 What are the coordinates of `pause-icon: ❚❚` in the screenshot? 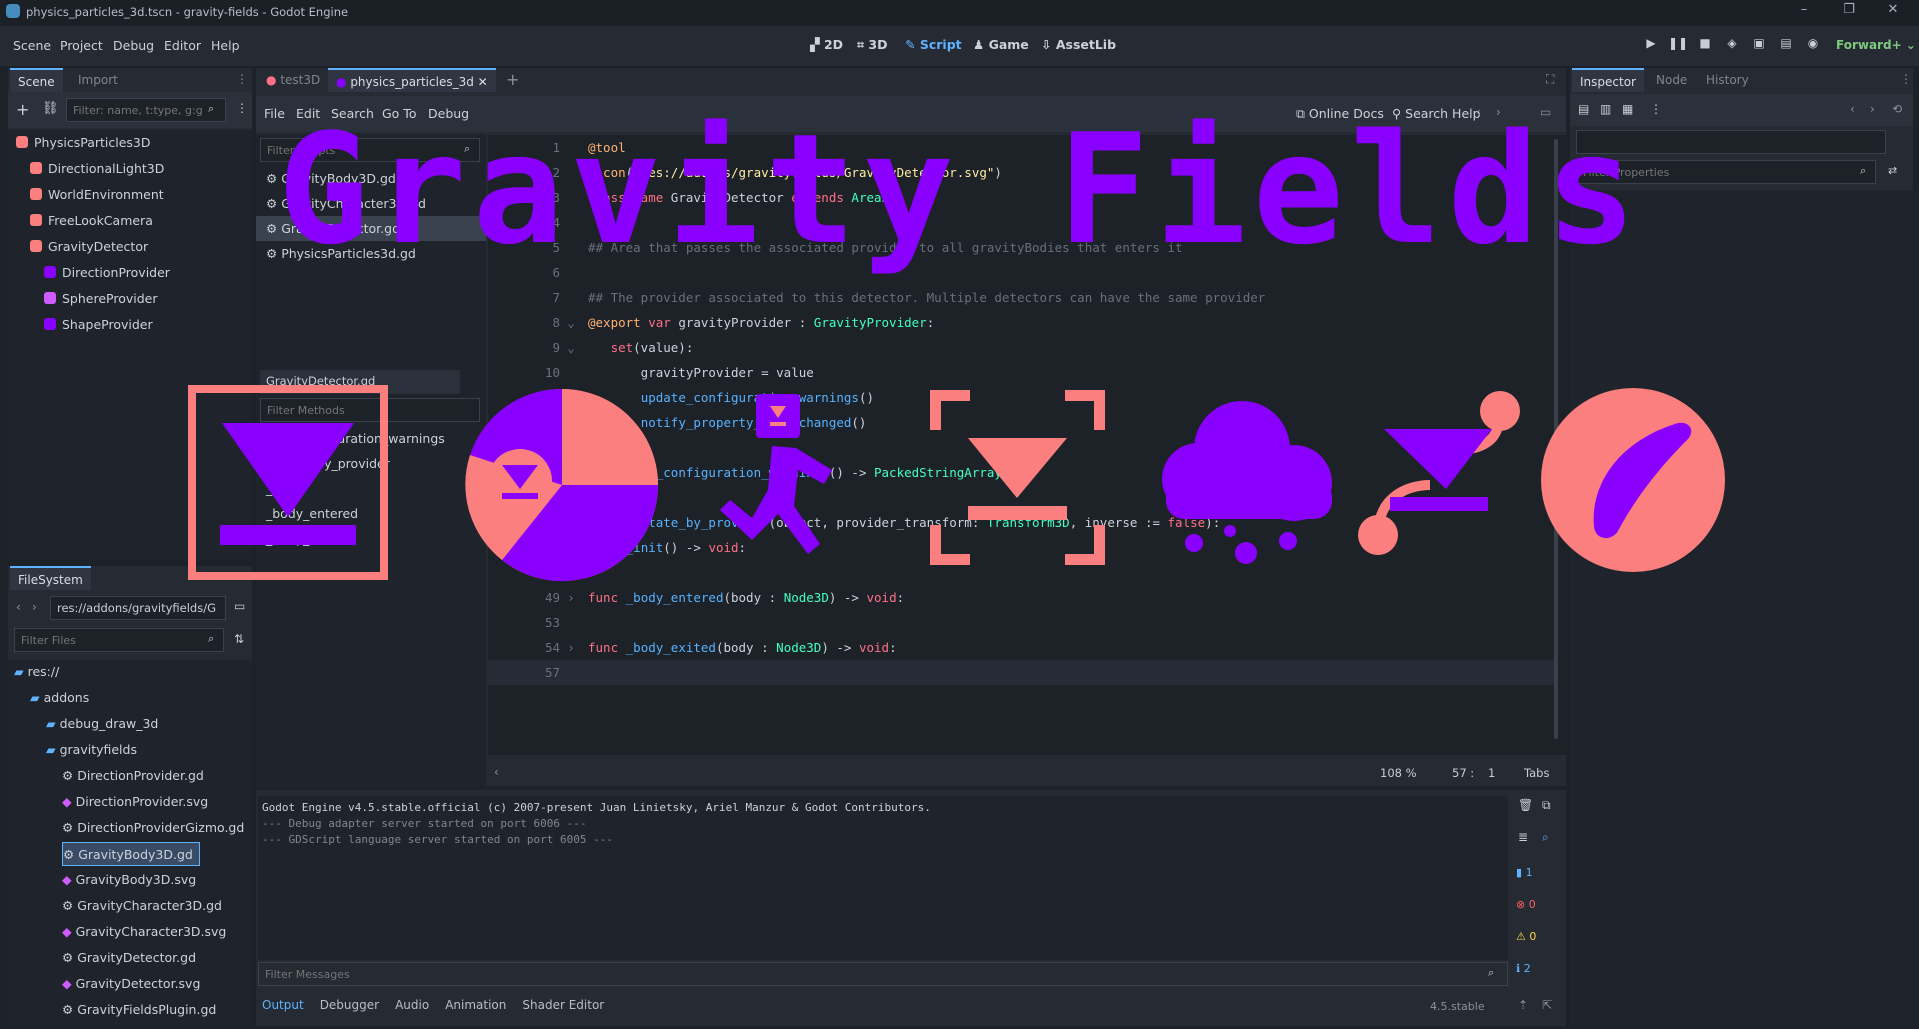 It's located at (1678, 46).